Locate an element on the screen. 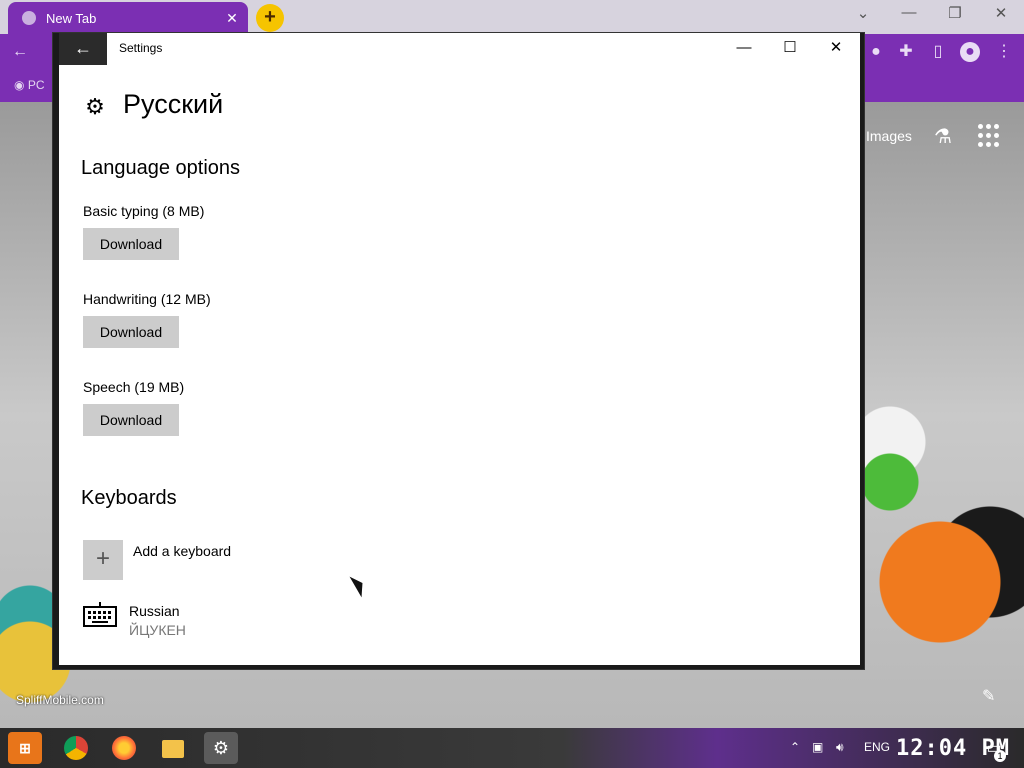  volume-icon: 🔊︎ is located at coordinates (840, 747).